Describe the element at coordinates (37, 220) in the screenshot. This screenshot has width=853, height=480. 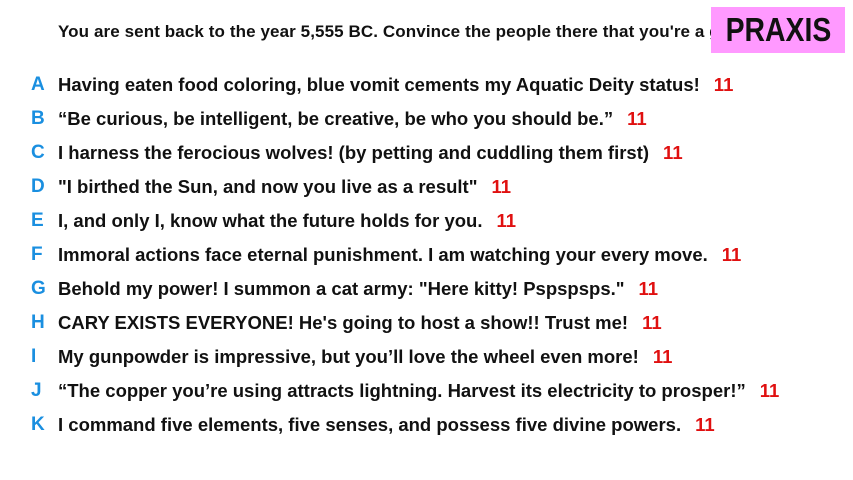
I see `answer-letter: E` at that location.